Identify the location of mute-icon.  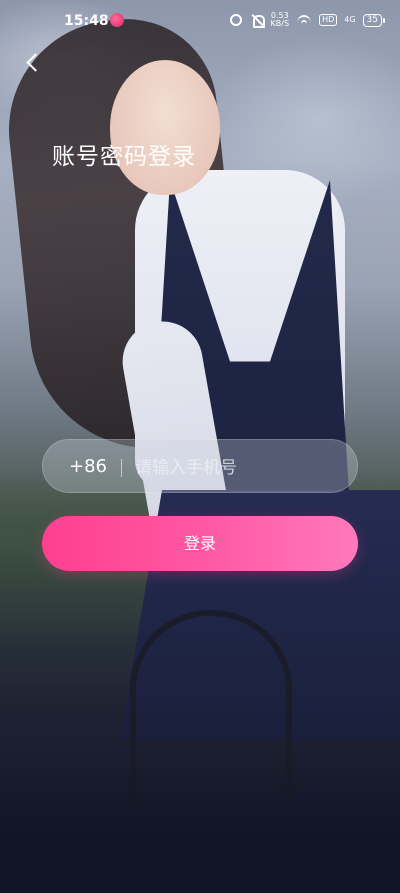
(257, 20).